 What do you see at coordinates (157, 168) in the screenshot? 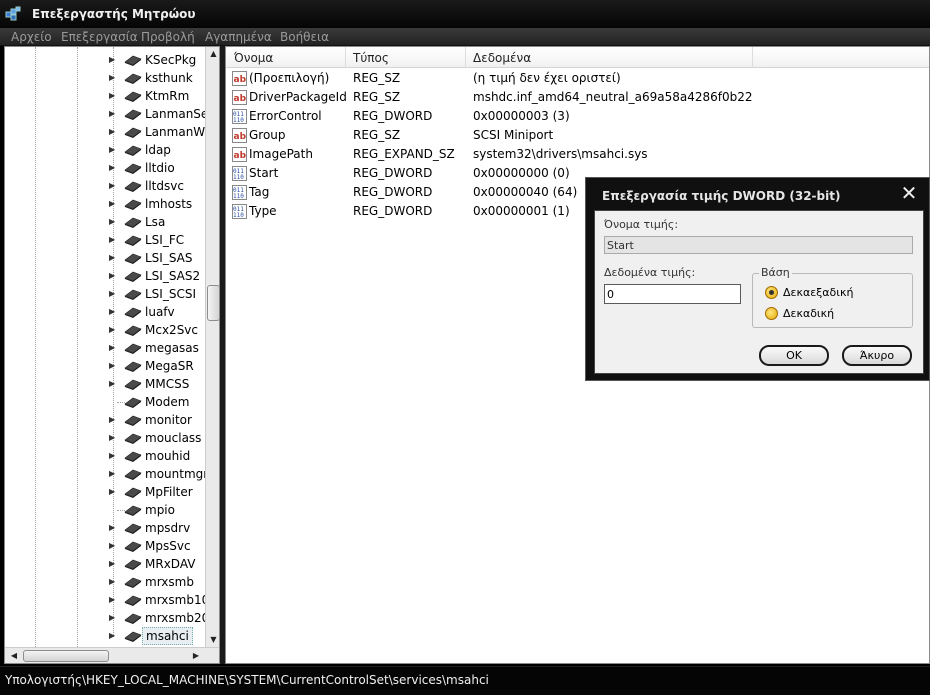
I see `tree-item: ▶ lltdio` at bounding box center [157, 168].